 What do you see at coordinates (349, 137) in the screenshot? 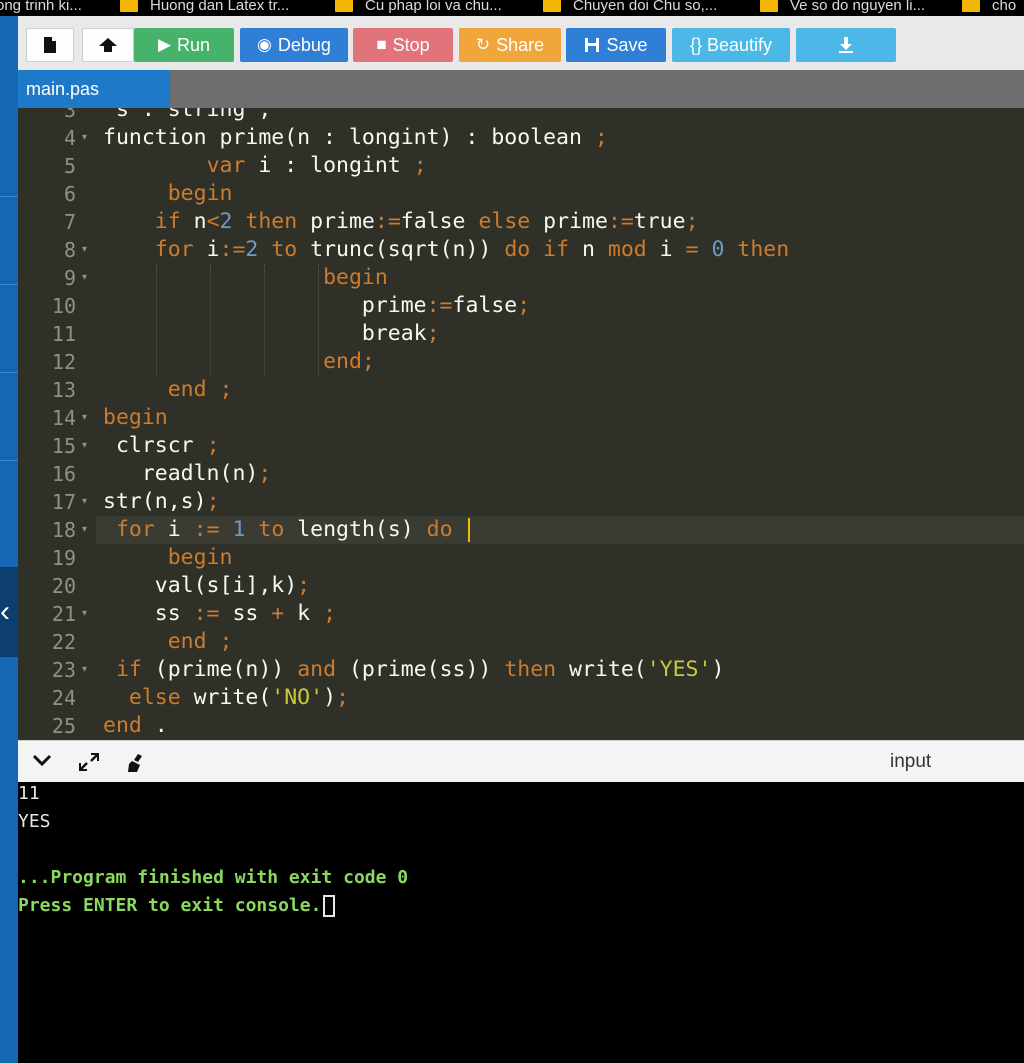
I see `code-token: function prime(n : longint) : boolean` at bounding box center [349, 137].